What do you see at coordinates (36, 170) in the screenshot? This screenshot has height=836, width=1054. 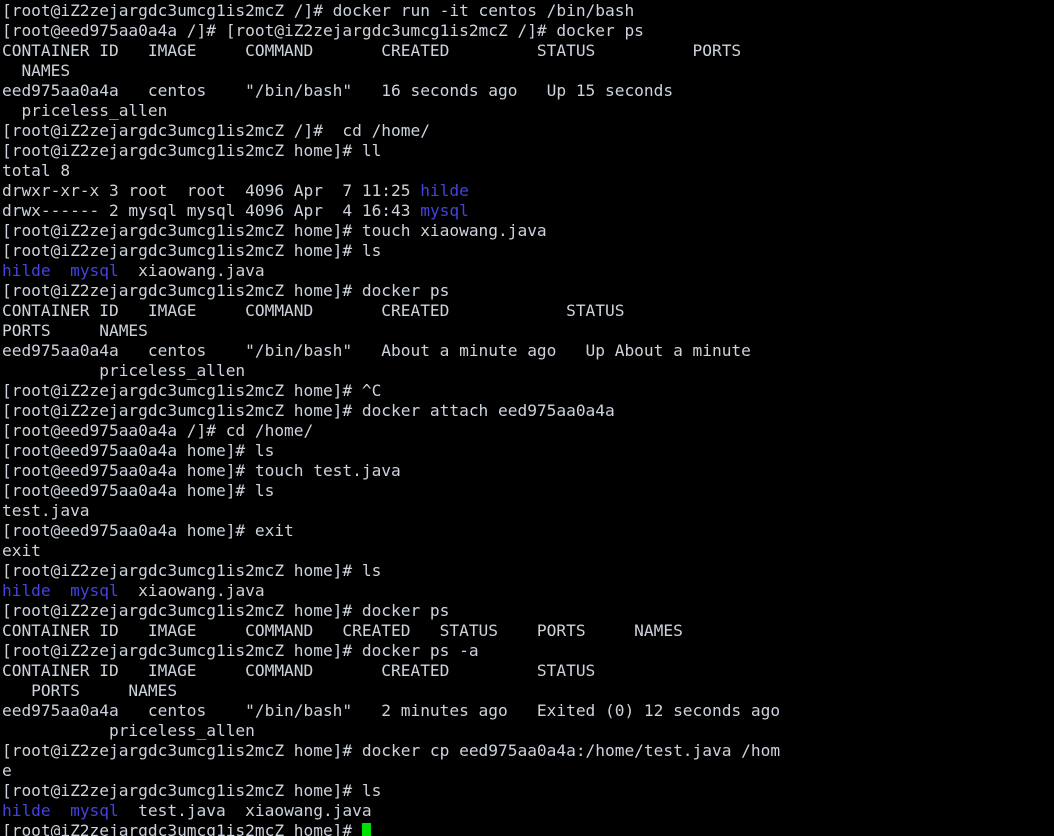 I see `terminal-text: total 8` at bounding box center [36, 170].